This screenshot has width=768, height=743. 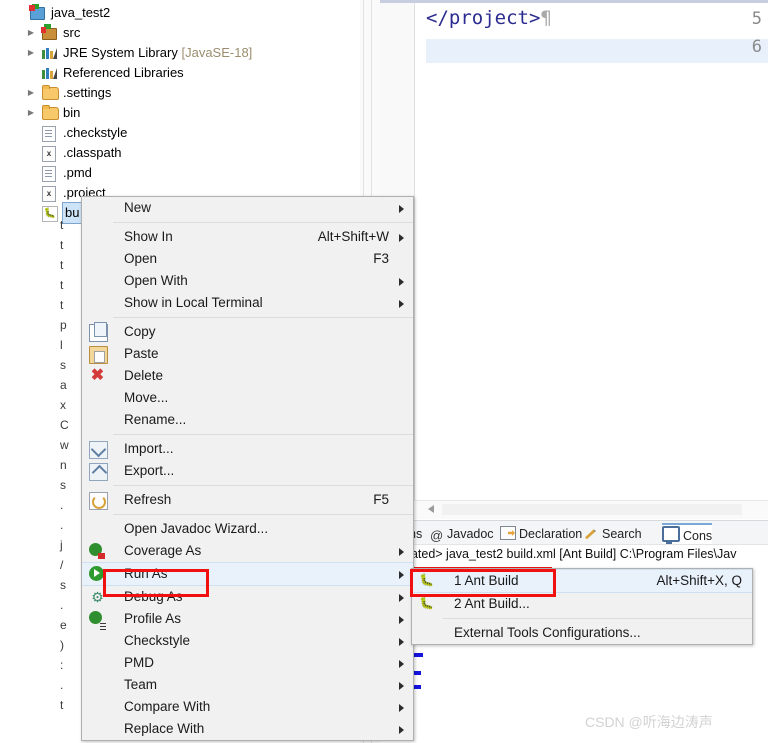 What do you see at coordinates (247, 663) in the screenshot?
I see `menu-item-pmd: PMD` at bounding box center [247, 663].